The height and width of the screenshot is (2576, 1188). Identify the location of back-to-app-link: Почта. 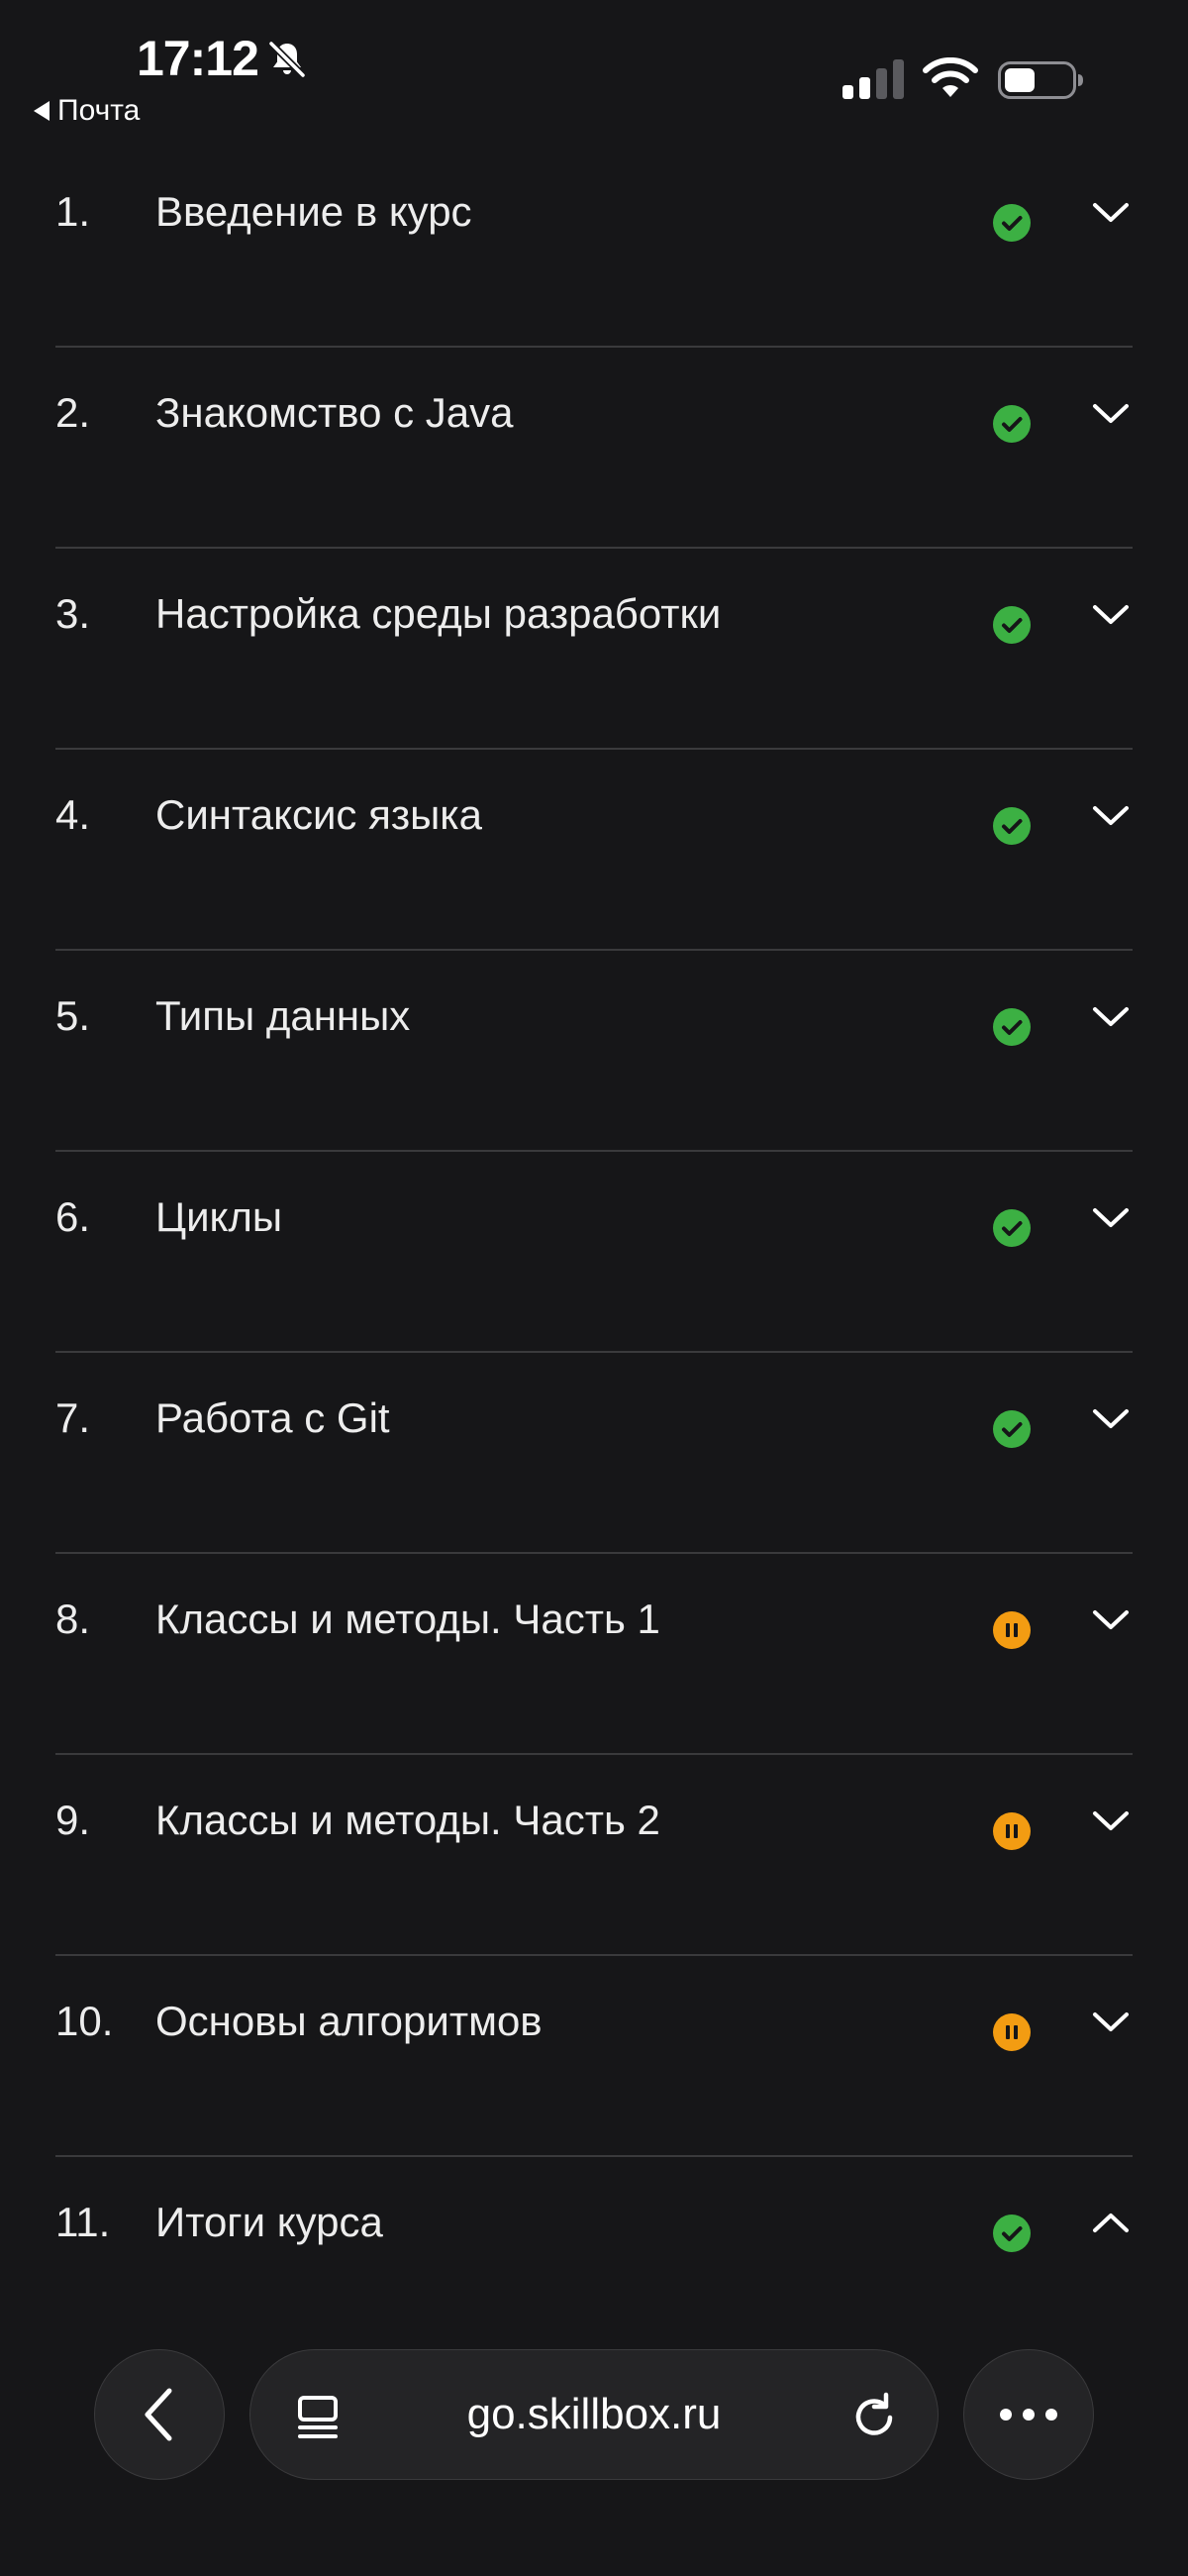
(87, 111).